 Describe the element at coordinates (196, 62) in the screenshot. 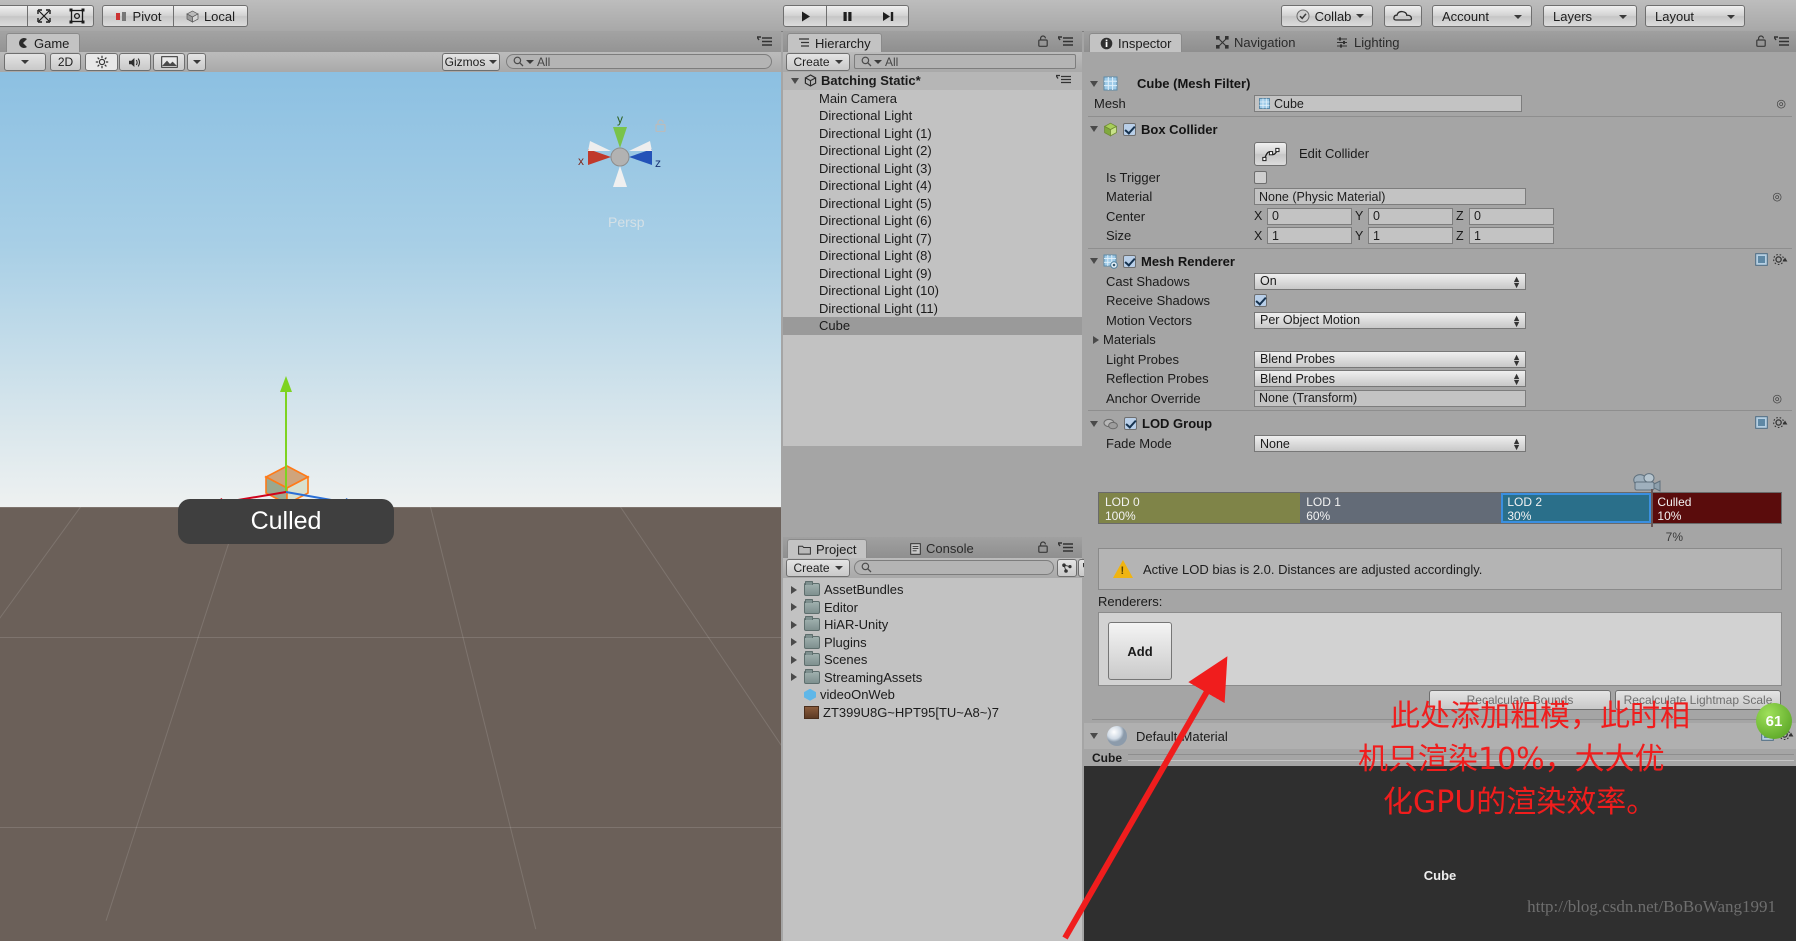

I see `gizmos-extra-dropdown` at that location.